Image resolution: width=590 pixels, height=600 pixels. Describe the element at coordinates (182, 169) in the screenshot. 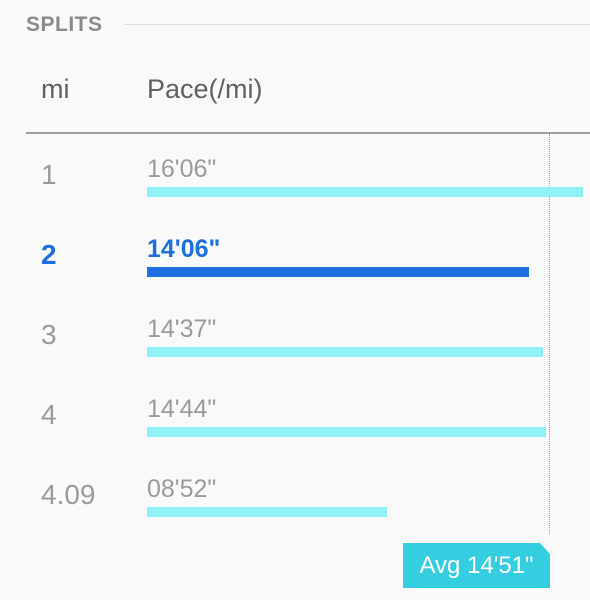

I see `split-pace: 16'06"` at that location.